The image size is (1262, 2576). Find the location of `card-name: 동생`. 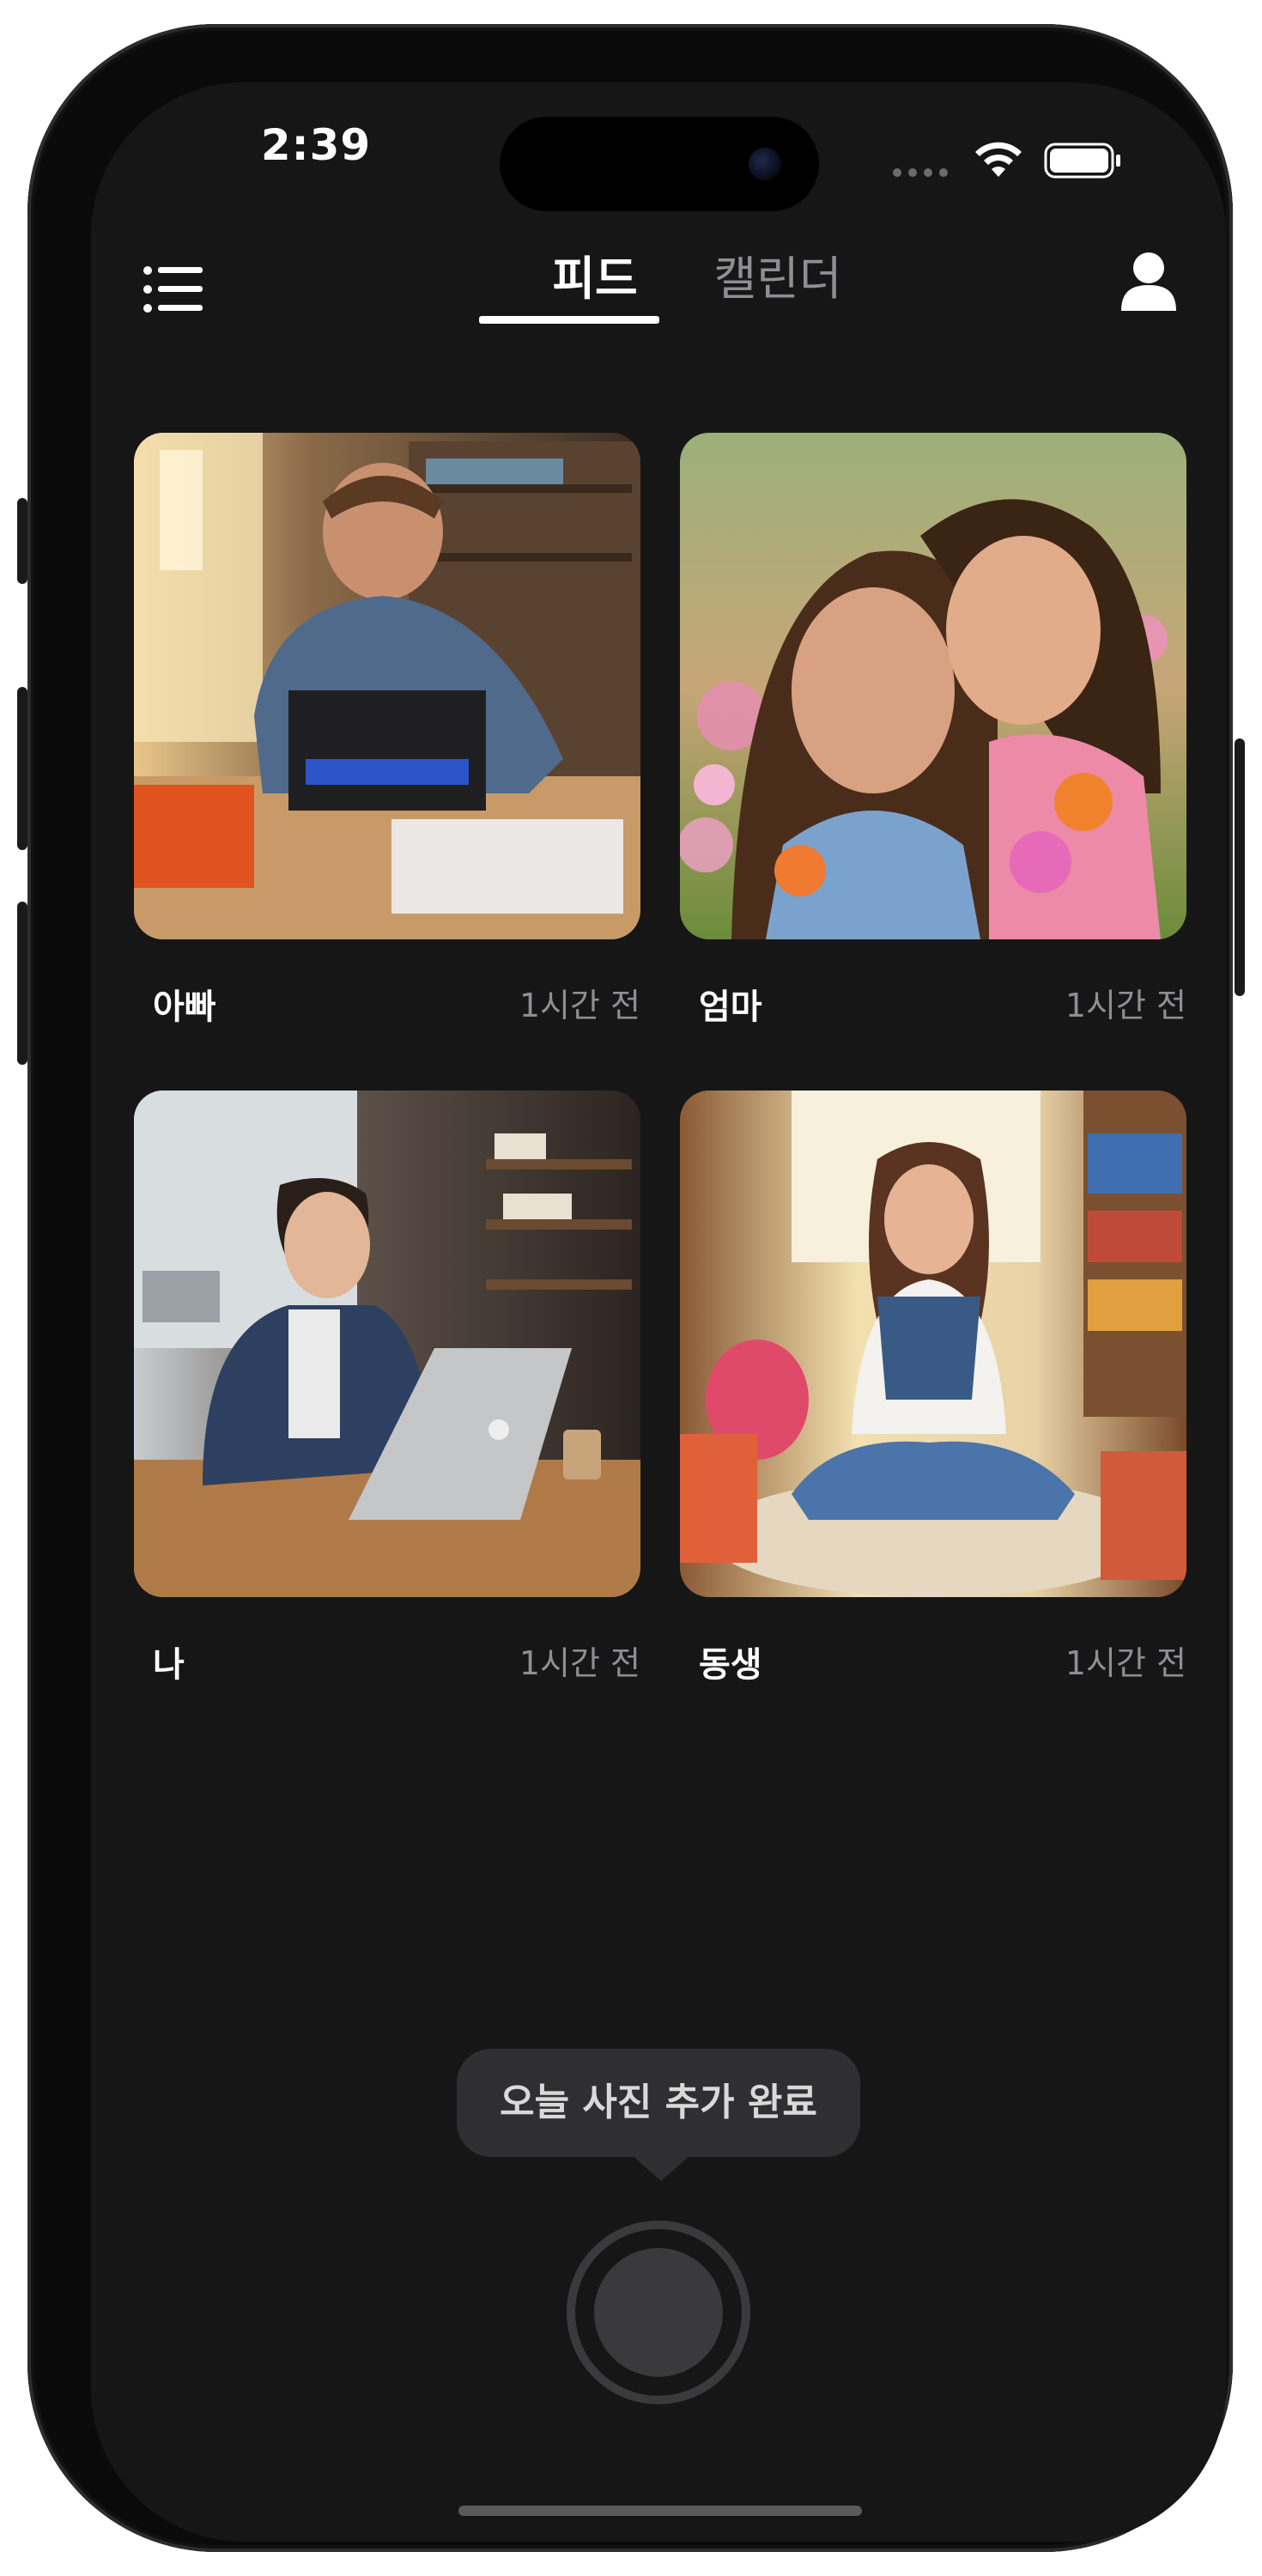

card-name: 동생 is located at coordinates (730, 1665).